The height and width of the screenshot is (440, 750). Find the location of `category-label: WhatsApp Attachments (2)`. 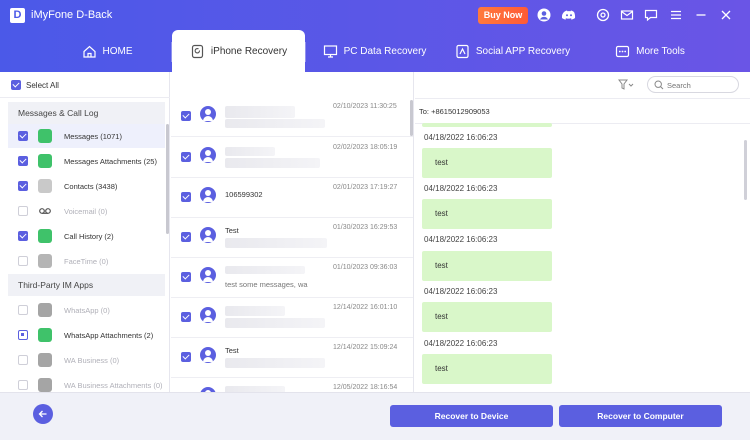

category-label: WhatsApp Attachments (2) is located at coordinates (109, 335).